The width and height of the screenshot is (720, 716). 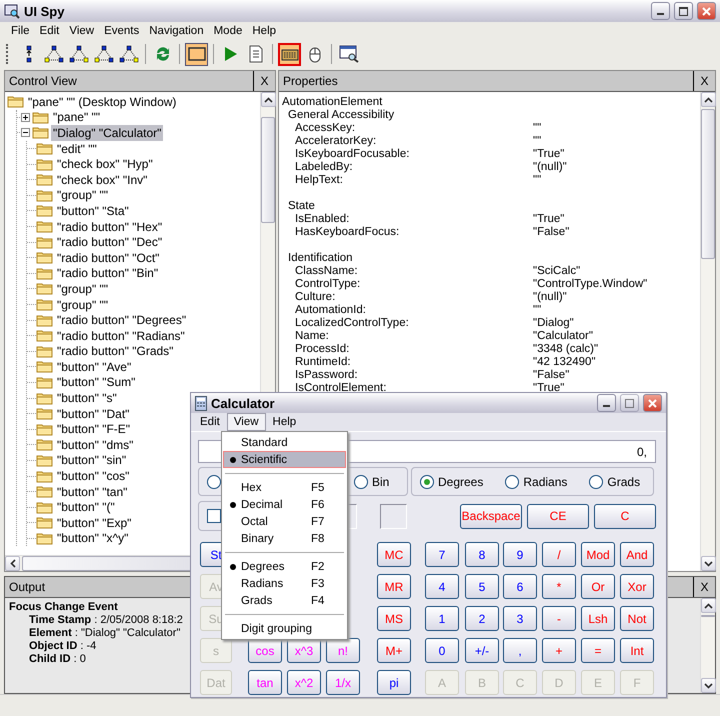 I want to click on menu-option: Decimal F6, so click(x=284, y=504).